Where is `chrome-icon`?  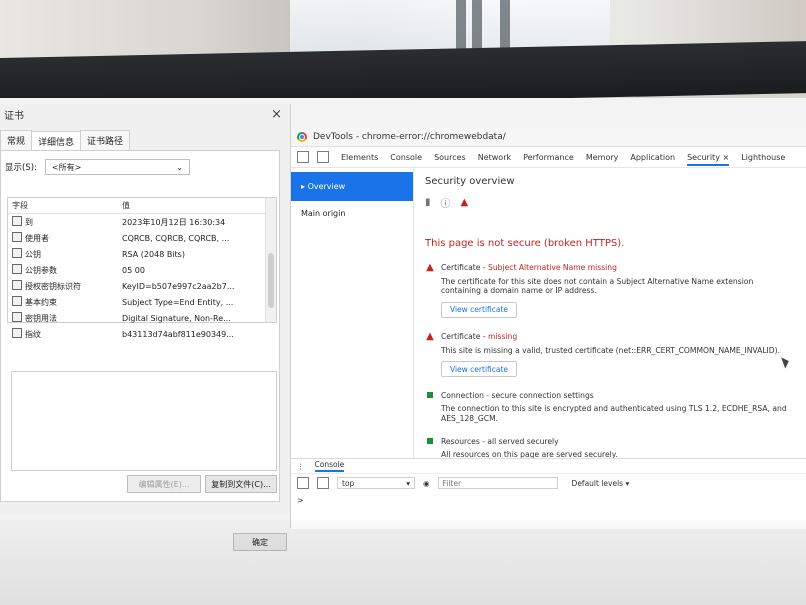
chrome-icon is located at coordinates (302, 137).